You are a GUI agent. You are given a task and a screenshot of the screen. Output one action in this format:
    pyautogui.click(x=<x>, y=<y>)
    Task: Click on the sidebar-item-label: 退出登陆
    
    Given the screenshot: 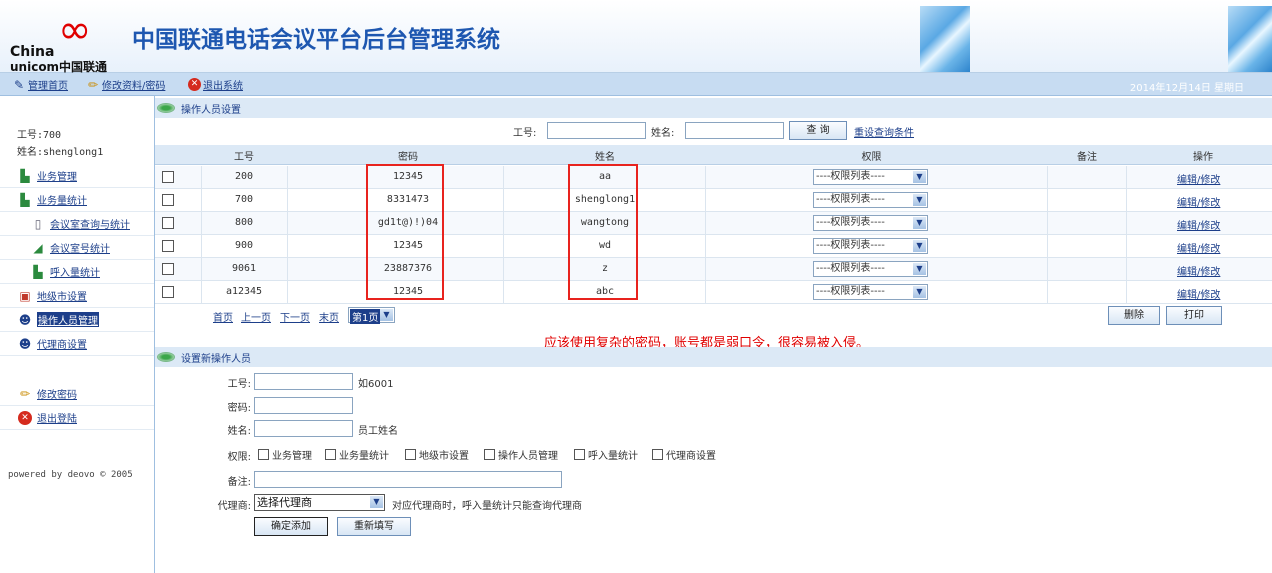 What is the action you would take?
    pyautogui.click(x=57, y=417)
    